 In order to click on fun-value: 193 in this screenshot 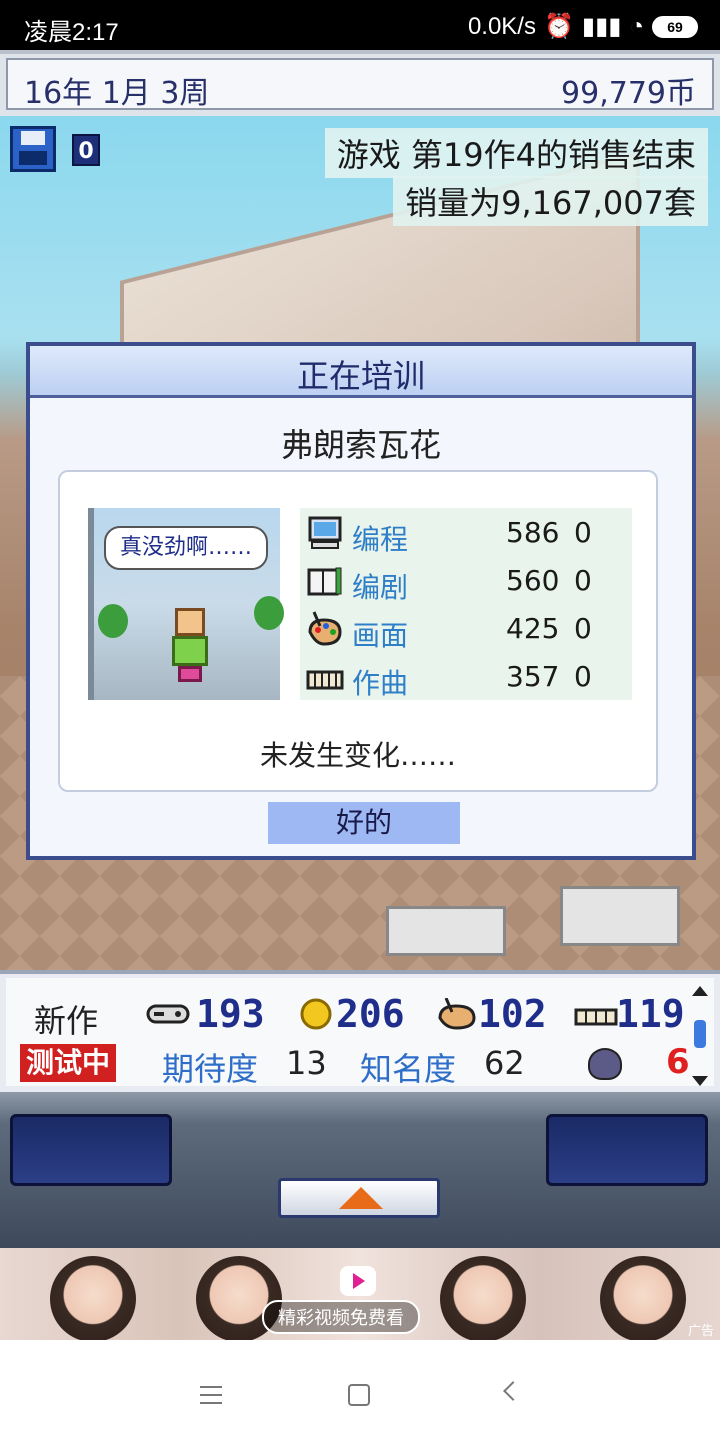, I will do `click(230, 1014)`.